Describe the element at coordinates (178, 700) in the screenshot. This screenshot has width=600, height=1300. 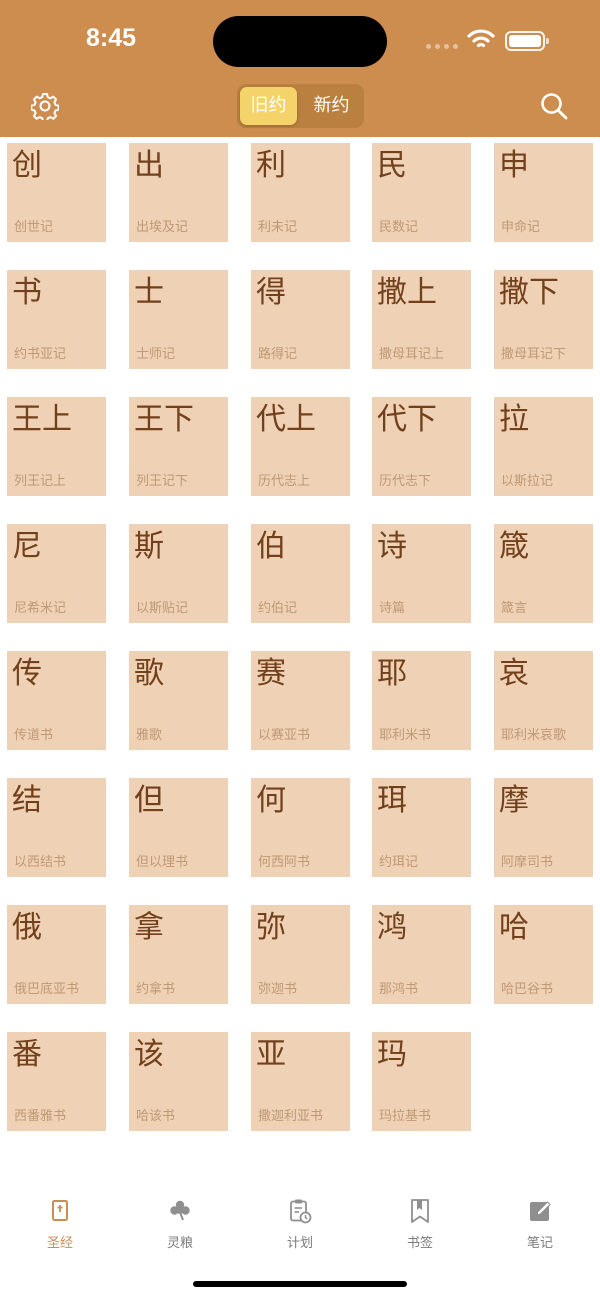
I see `book-tile: 歌雅歌` at that location.